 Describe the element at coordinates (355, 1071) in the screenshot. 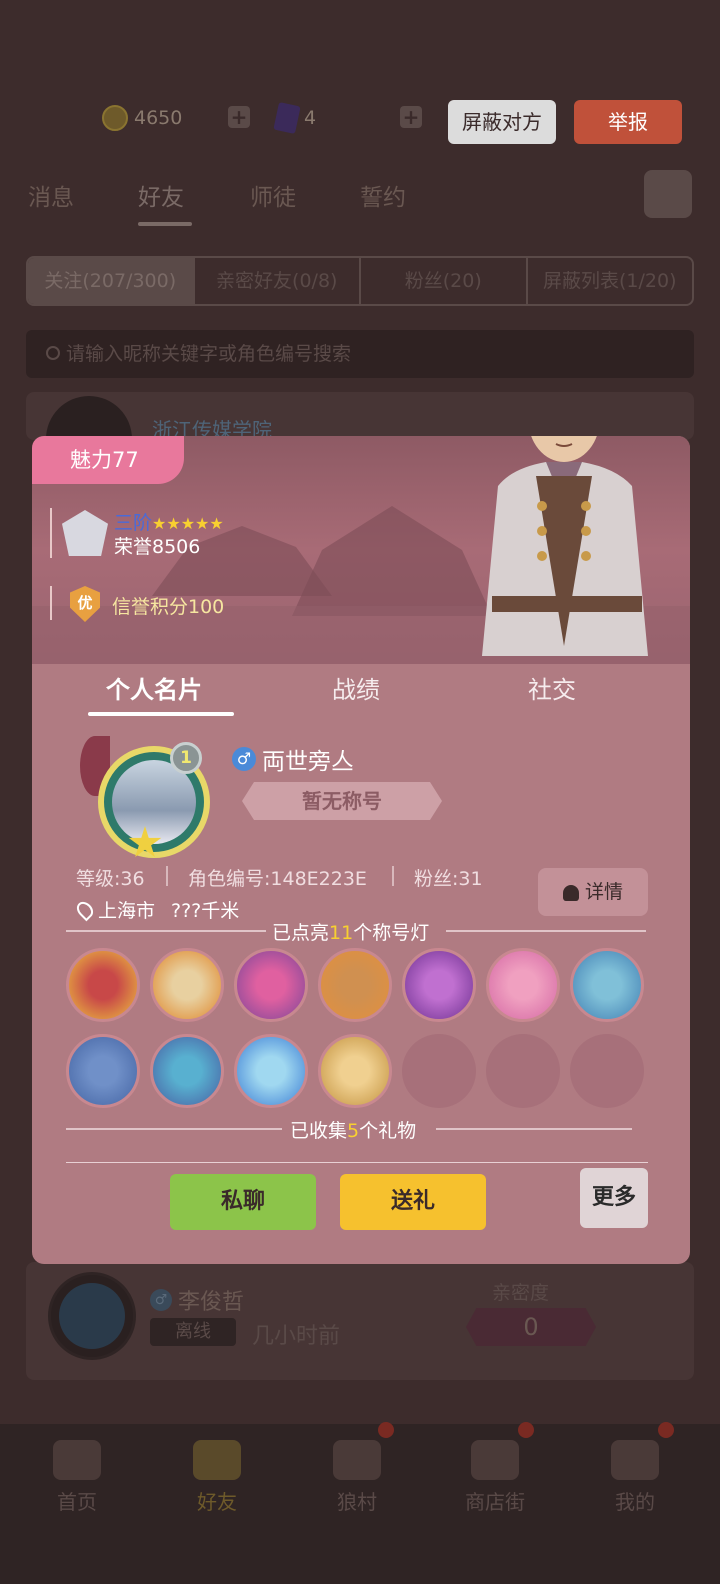

I see `knight-badge-icon` at that location.